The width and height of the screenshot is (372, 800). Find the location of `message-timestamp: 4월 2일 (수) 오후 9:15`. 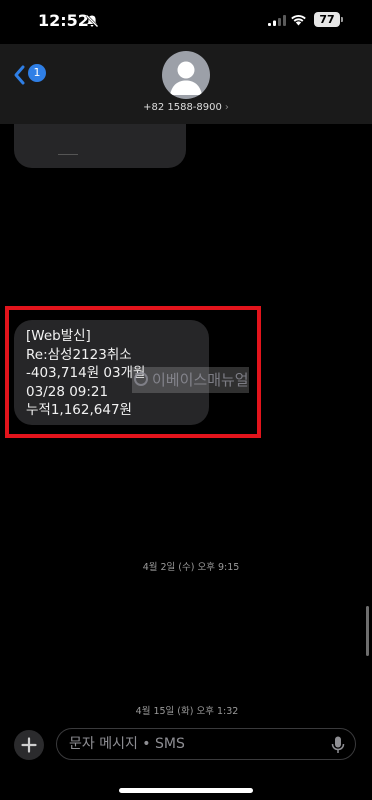

message-timestamp: 4월 2일 (수) 오후 9:15 is located at coordinates (191, 567).